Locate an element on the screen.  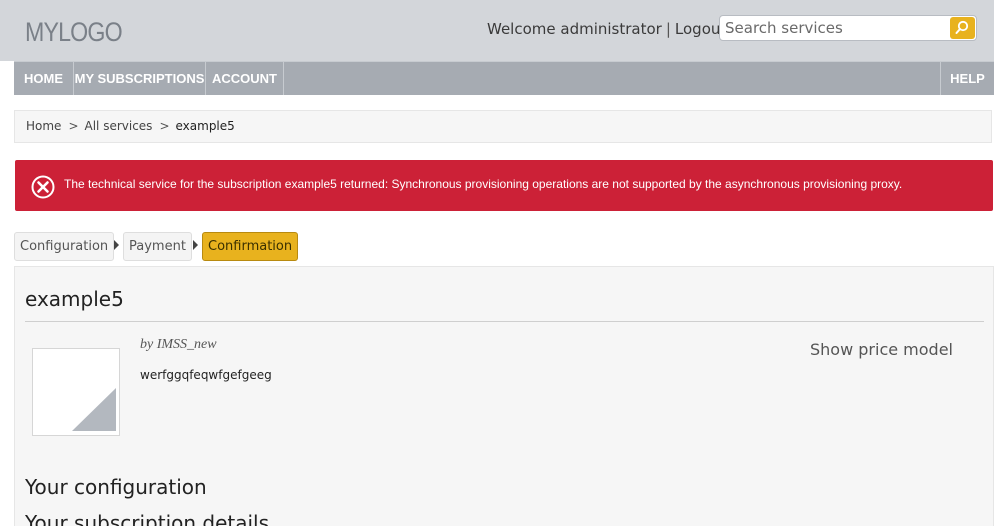
divider is located at coordinates (504, 321).